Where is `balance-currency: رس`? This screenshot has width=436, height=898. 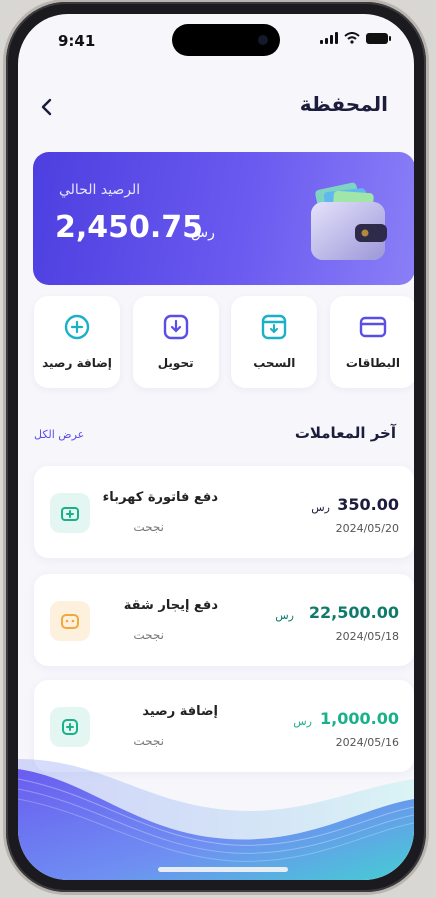
balance-currency: رس is located at coordinates (203, 233).